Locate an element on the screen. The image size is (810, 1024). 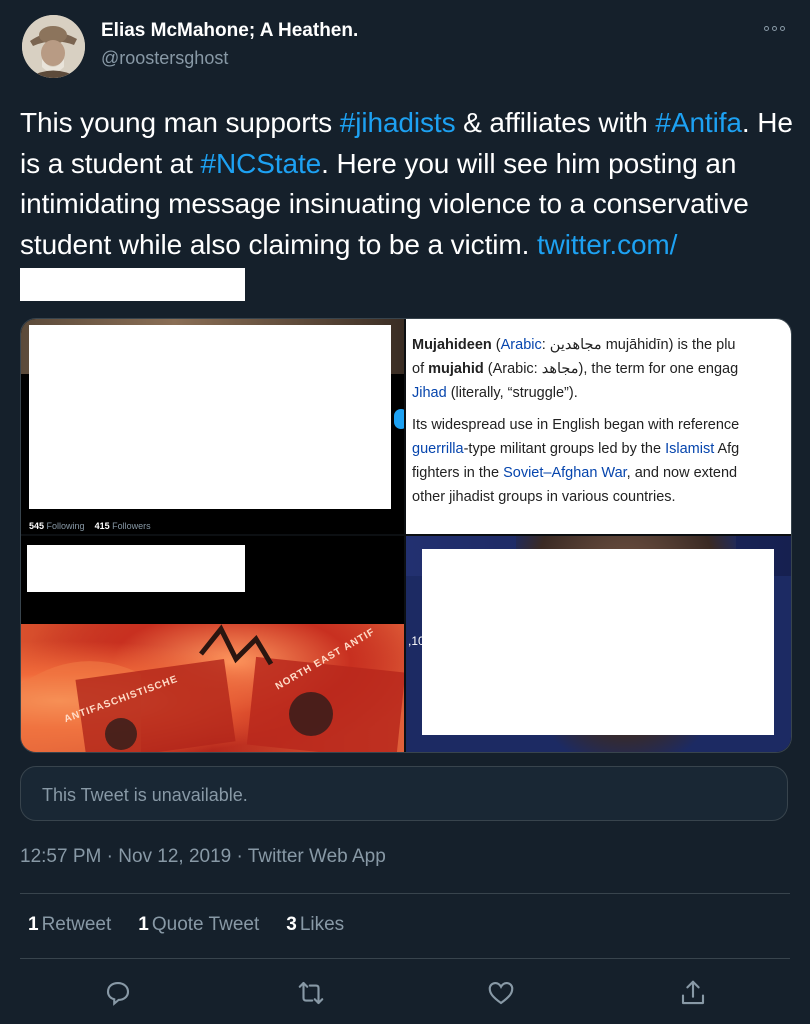
more-icon is located at coordinates (777, 28).